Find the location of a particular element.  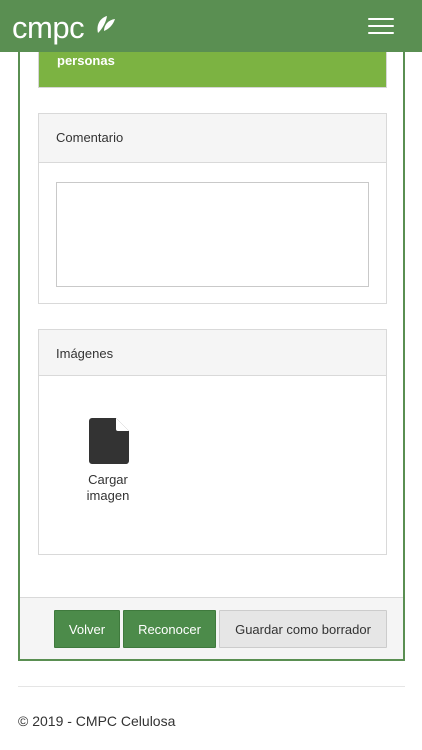

alert-text: personas is located at coordinates (86, 60).